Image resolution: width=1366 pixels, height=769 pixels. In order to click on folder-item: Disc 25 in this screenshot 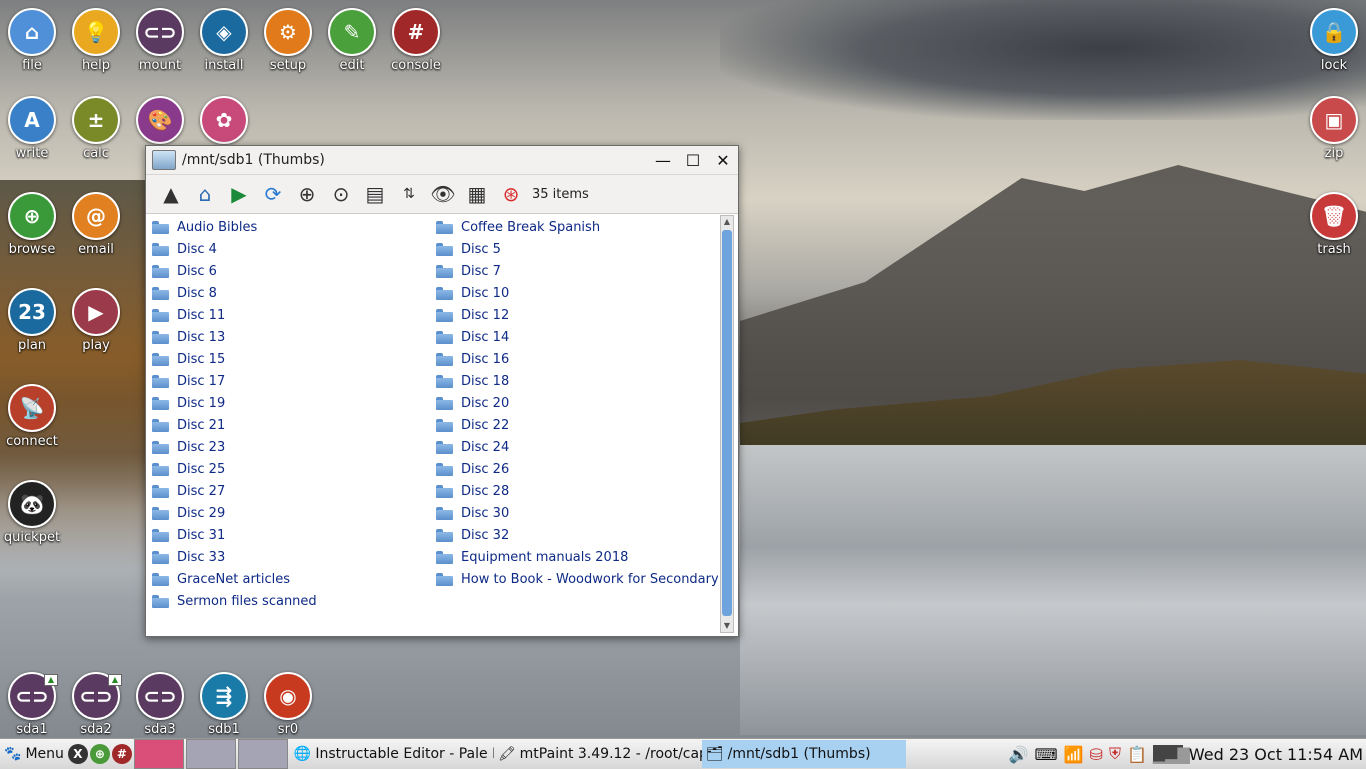, I will do `click(290, 469)`.